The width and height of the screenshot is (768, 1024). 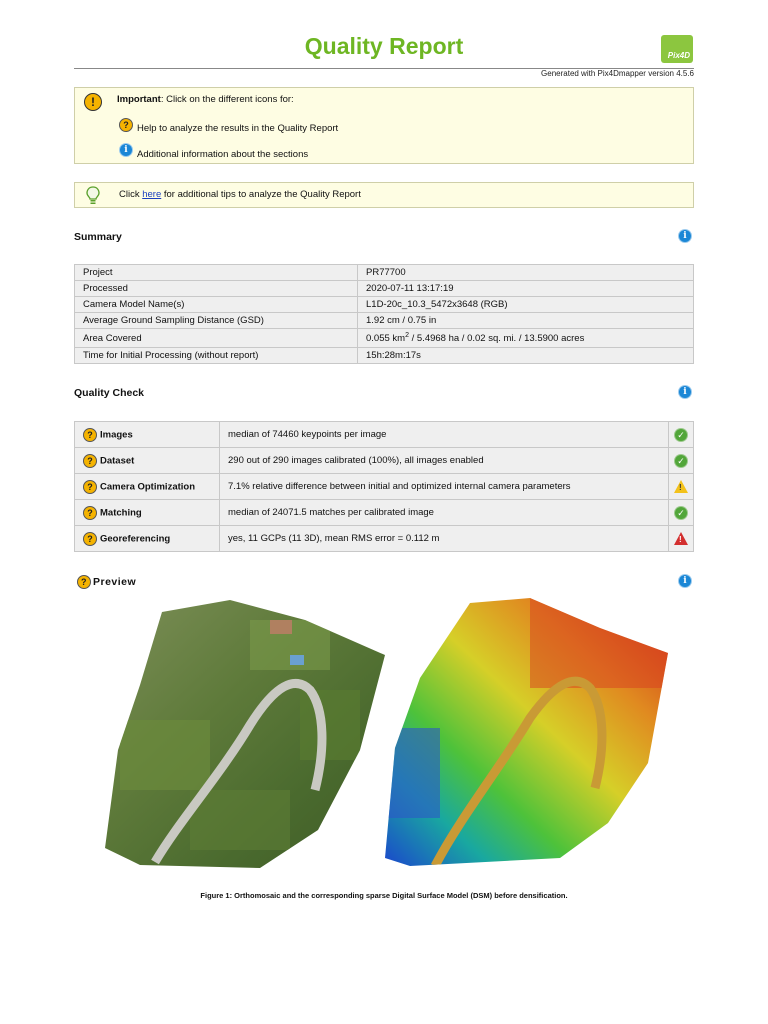 I want to click on quality-key-cell: ? Georeferencing, so click(x=147, y=538).